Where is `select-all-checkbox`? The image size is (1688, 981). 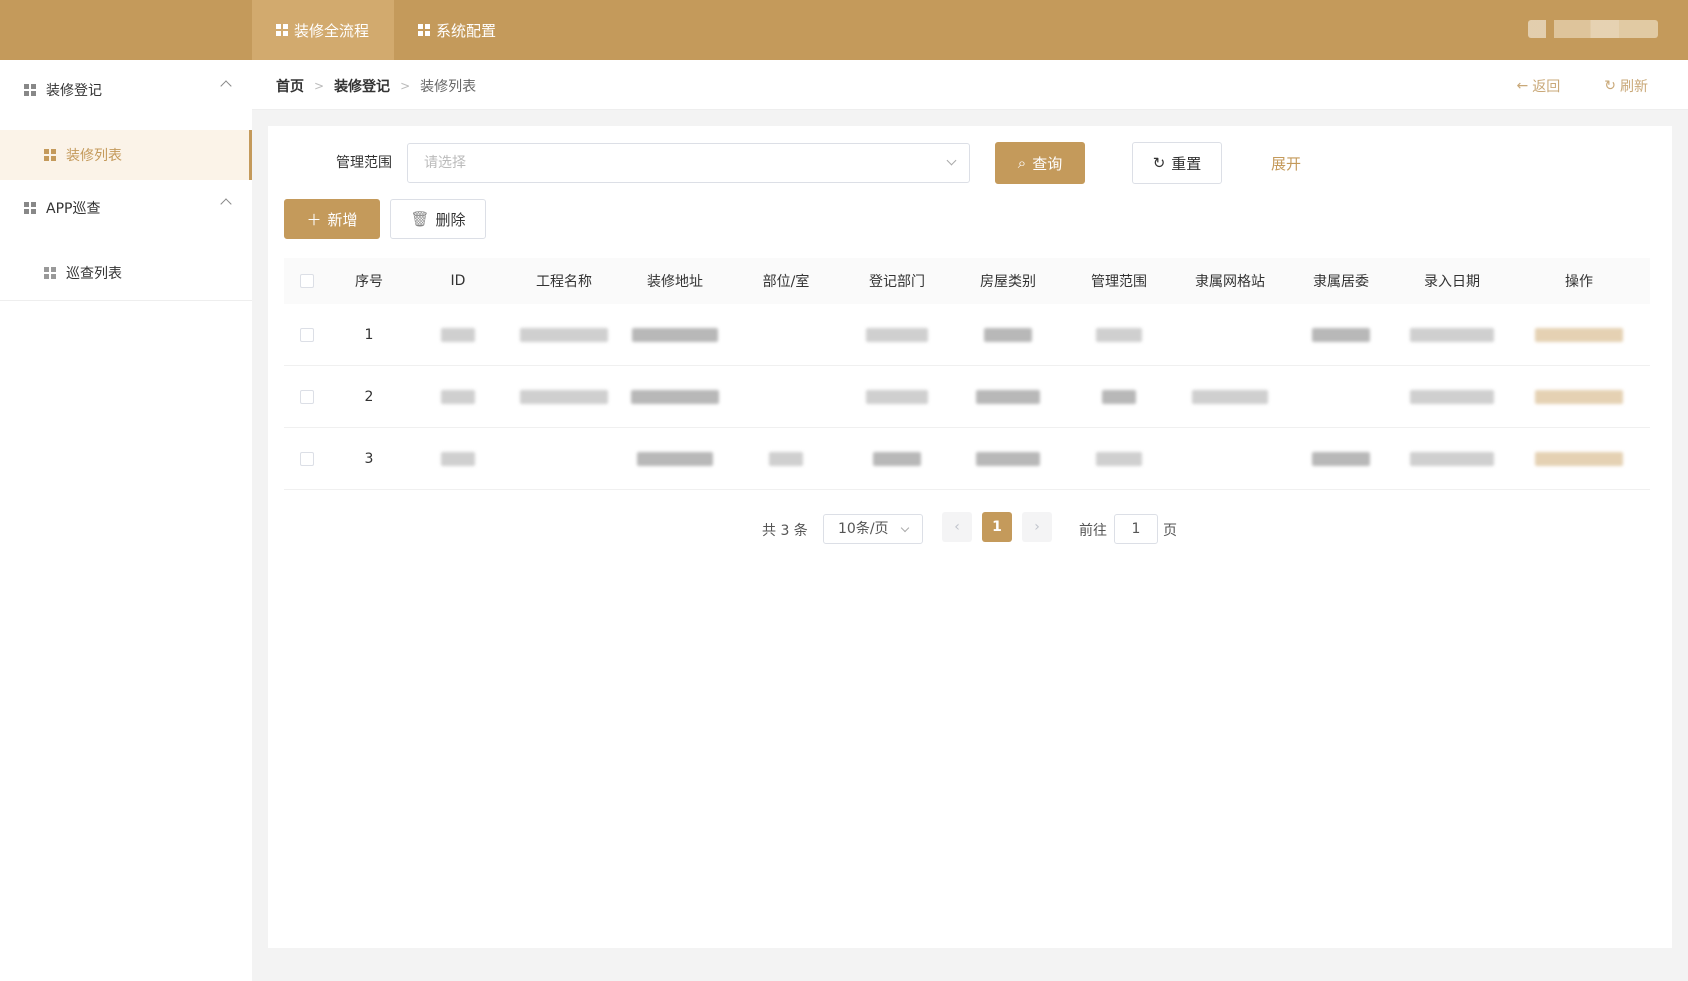 select-all-checkbox is located at coordinates (307, 281).